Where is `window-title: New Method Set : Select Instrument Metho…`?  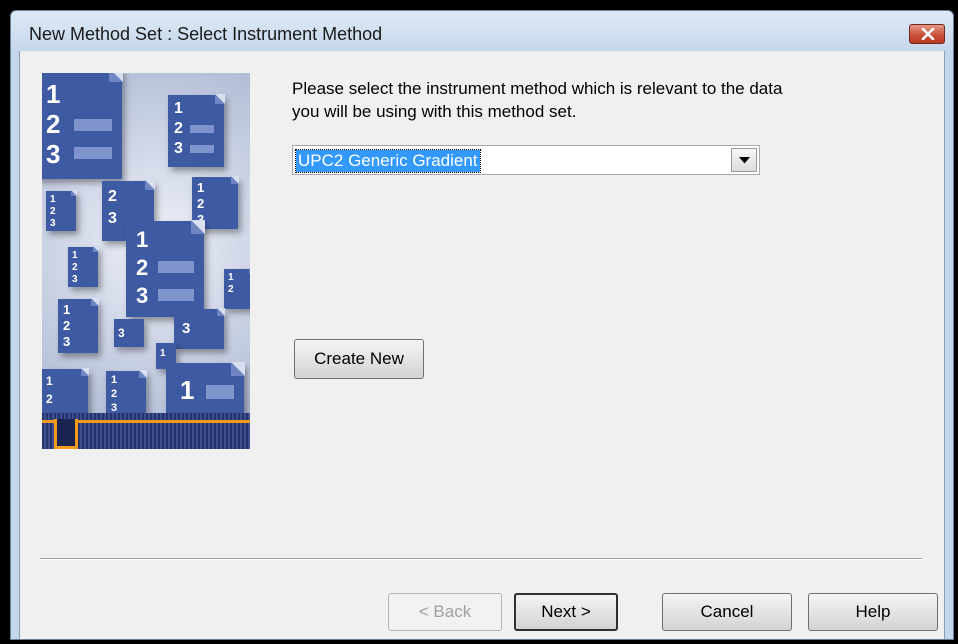
window-title: New Method Set : Select Instrument Metho… is located at coordinates (206, 34).